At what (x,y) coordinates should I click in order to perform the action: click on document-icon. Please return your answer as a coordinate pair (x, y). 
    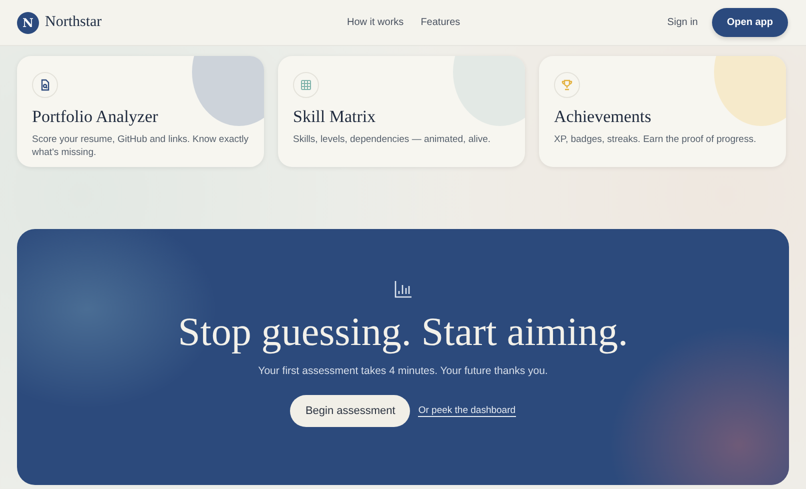
    Looking at the image, I should click on (45, 85).